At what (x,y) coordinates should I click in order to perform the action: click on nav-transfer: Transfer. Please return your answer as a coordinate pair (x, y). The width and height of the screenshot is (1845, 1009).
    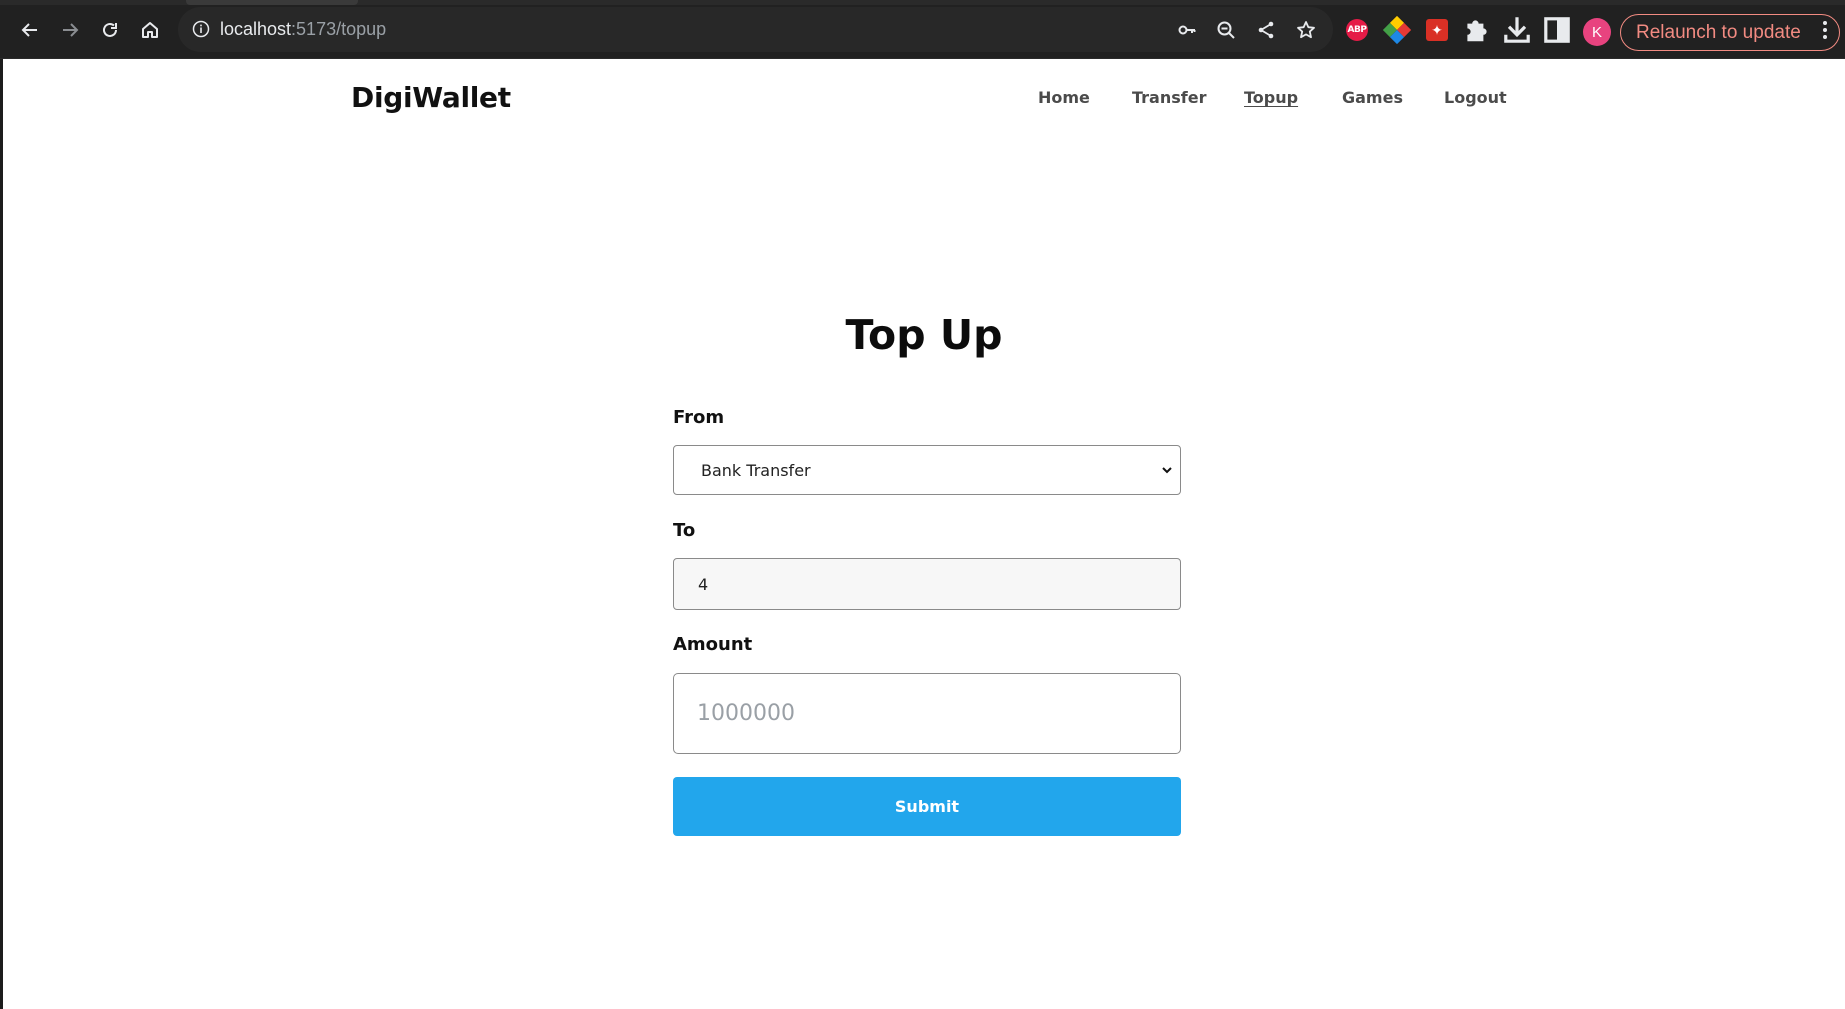
    Looking at the image, I should click on (1169, 97).